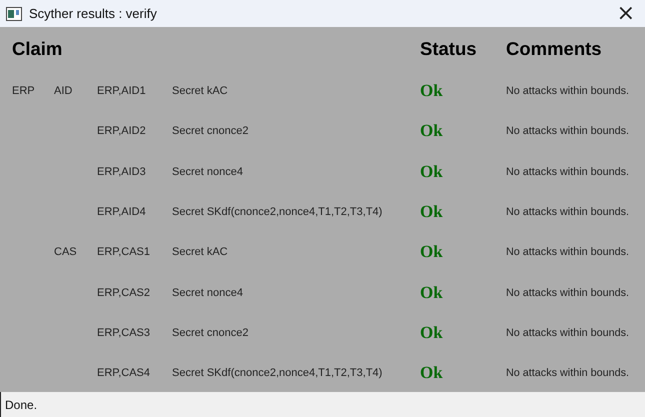  What do you see at coordinates (449, 49) in the screenshot?
I see `column-header: Status` at bounding box center [449, 49].